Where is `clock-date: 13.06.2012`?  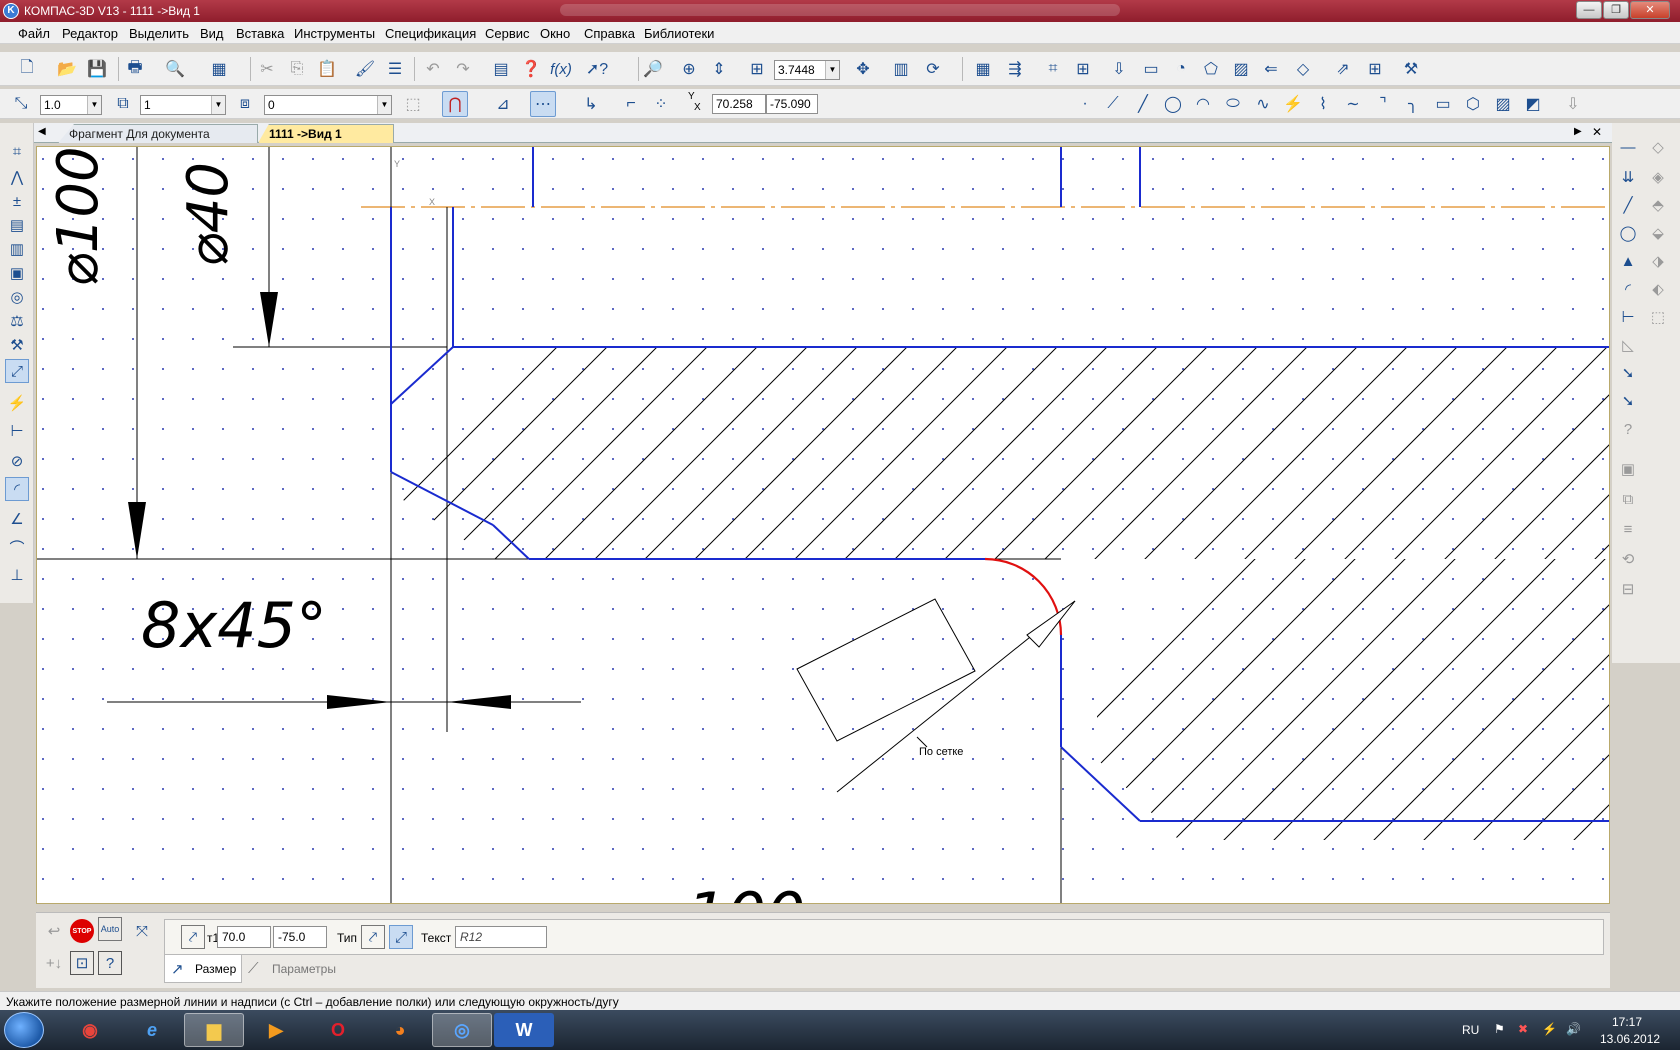
clock-date: 13.06.2012 is located at coordinates (1630, 1039).